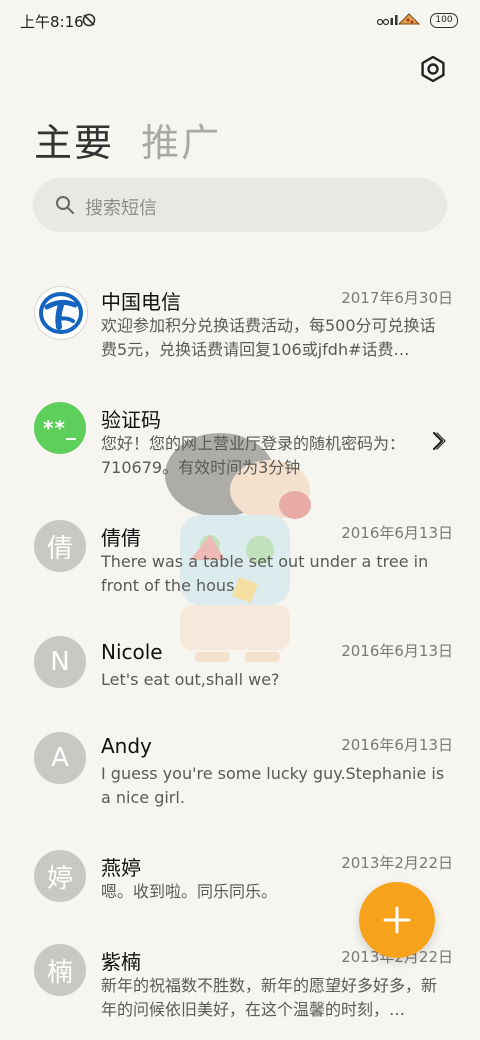  What do you see at coordinates (240, 20) in the screenshot?
I see `status-bar: 上午8:16 100` at bounding box center [240, 20].